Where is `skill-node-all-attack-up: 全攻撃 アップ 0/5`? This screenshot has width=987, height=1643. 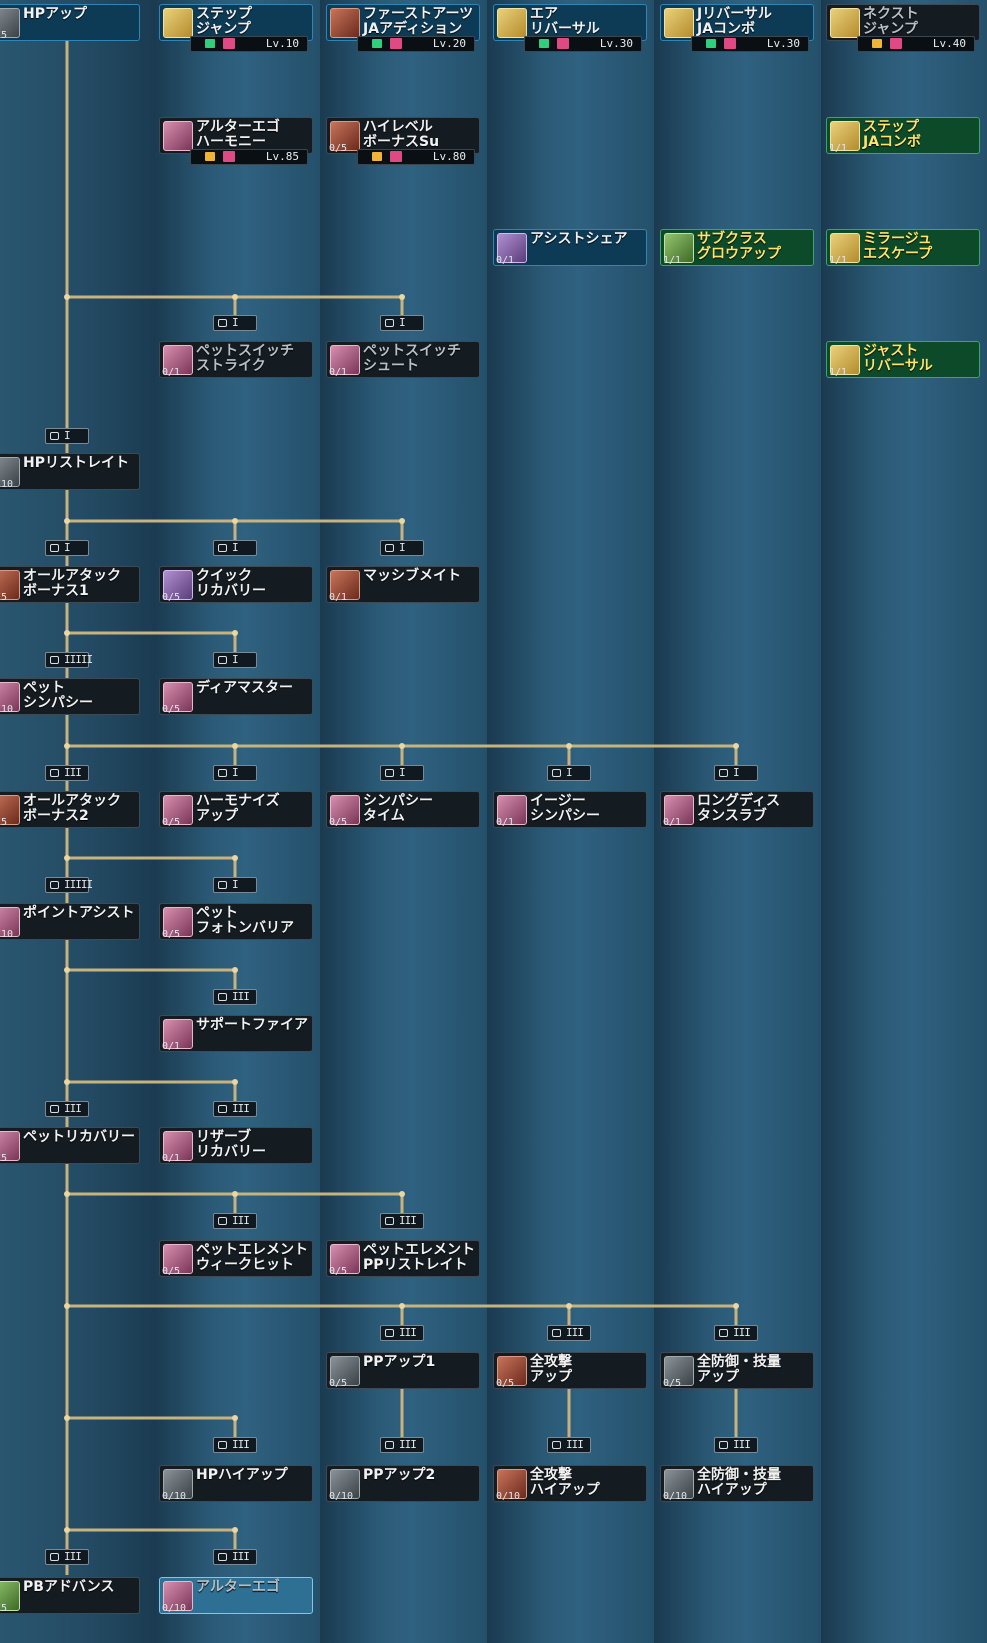
skill-node-all-attack-up: 全攻撃 アップ 0/5 is located at coordinates (570, 1370).